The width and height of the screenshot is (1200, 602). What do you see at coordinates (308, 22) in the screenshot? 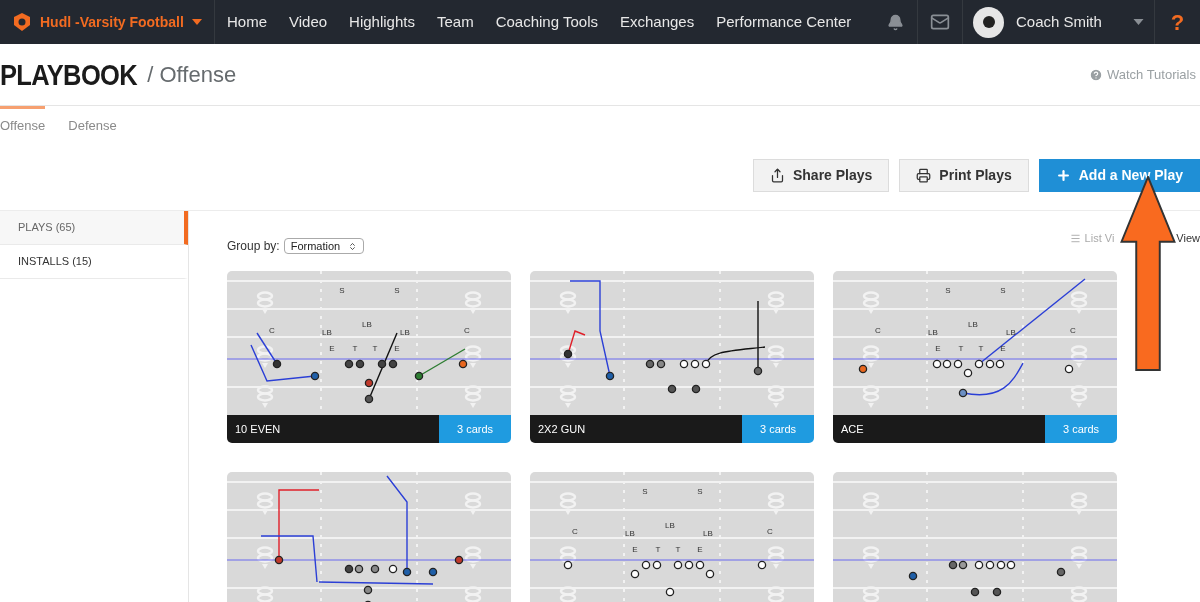
I see `nav-link: Video` at bounding box center [308, 22].